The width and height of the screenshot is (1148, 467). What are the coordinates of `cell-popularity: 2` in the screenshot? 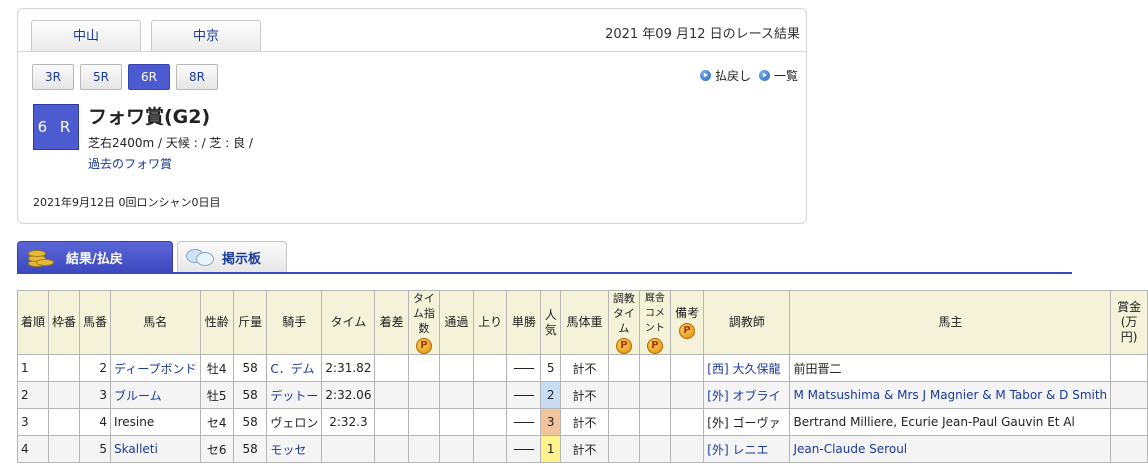 It's located at (551, 395).